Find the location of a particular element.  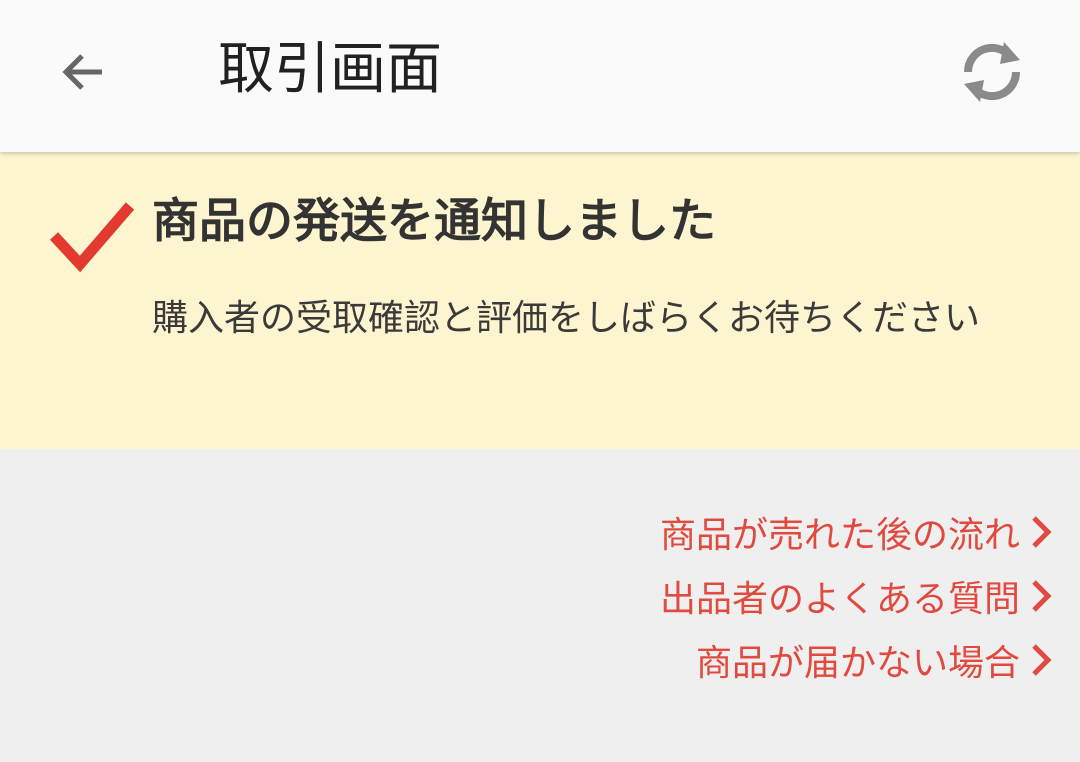

page-title: 取引画面 is located at coordinates (330, 69).